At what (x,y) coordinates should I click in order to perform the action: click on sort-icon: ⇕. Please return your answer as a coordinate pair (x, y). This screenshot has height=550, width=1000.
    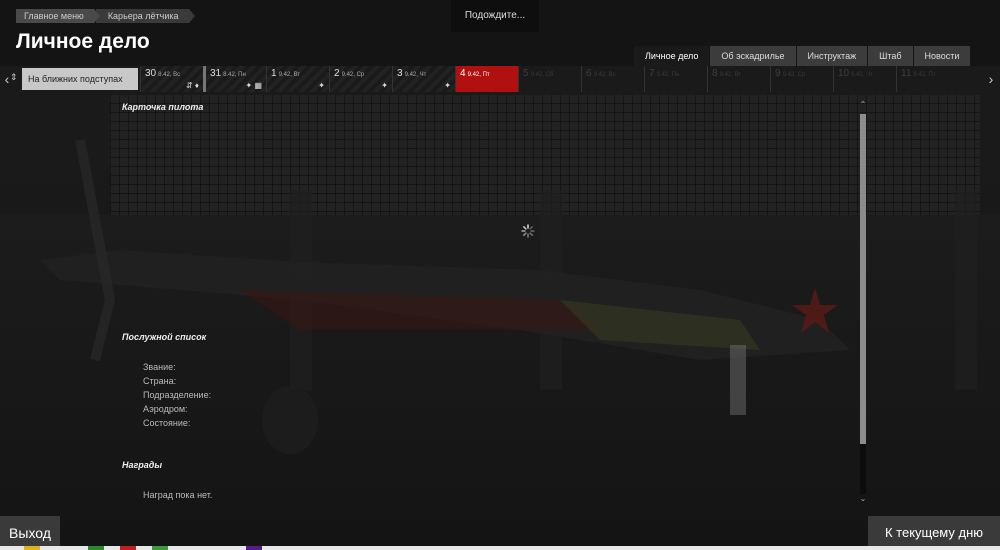
    Looking at the image, I should click on (14, 77).